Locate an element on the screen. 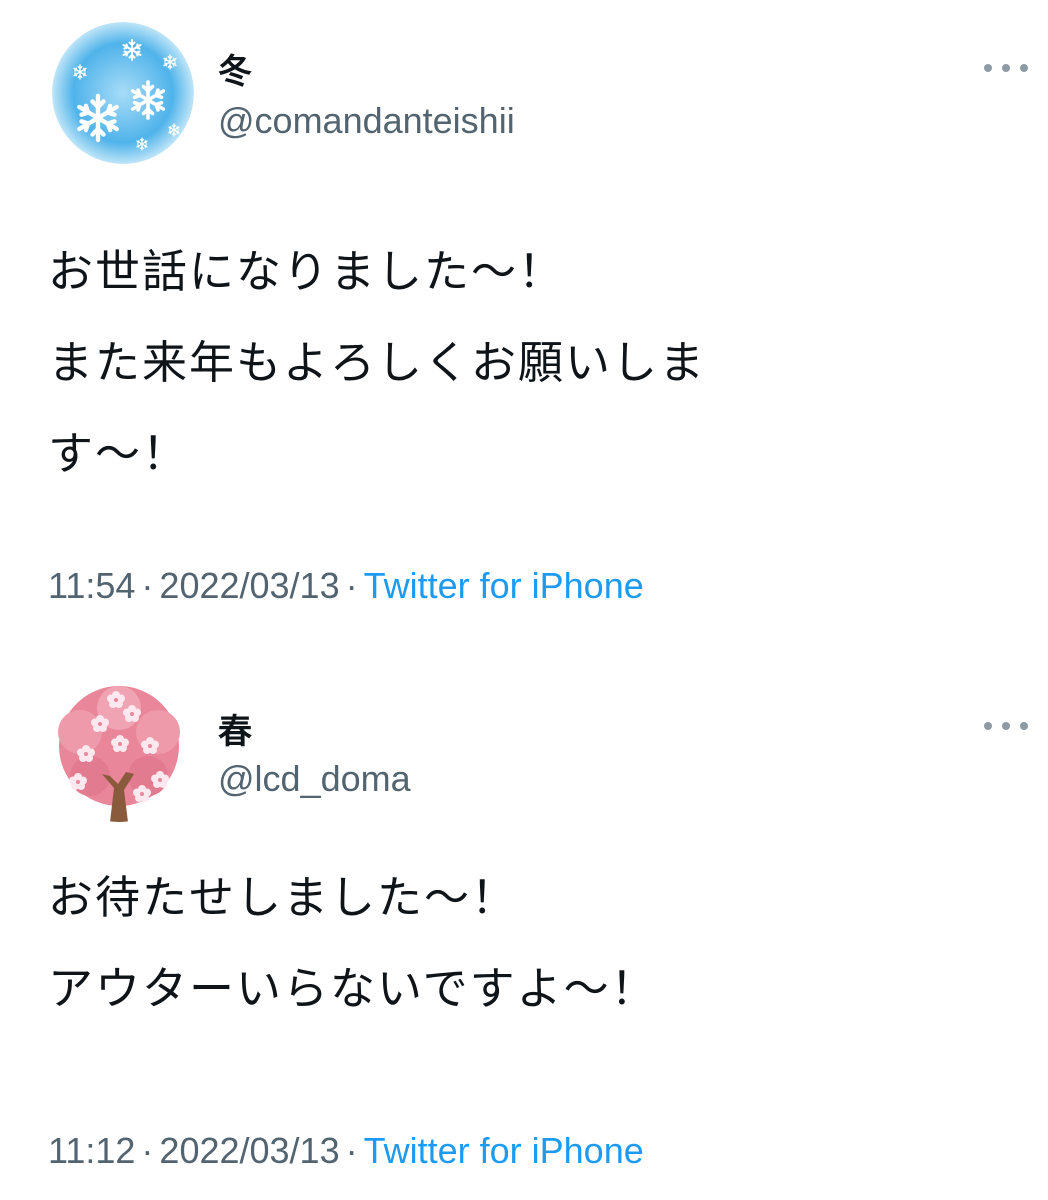 This screenshot has height=1200, width=1048. tweet-meta: 11:12 · 2022/03/13 · Twitter for iPhone is located at coordinates (346, 1151).